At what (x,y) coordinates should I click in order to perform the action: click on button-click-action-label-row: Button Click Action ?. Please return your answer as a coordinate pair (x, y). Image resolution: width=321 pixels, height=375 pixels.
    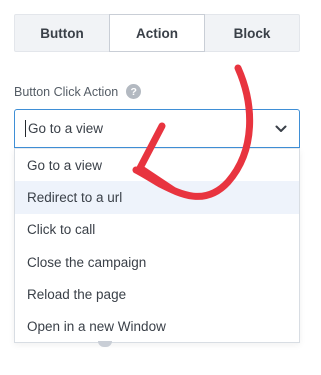
    Looking at the image, I should click on (78, 91).